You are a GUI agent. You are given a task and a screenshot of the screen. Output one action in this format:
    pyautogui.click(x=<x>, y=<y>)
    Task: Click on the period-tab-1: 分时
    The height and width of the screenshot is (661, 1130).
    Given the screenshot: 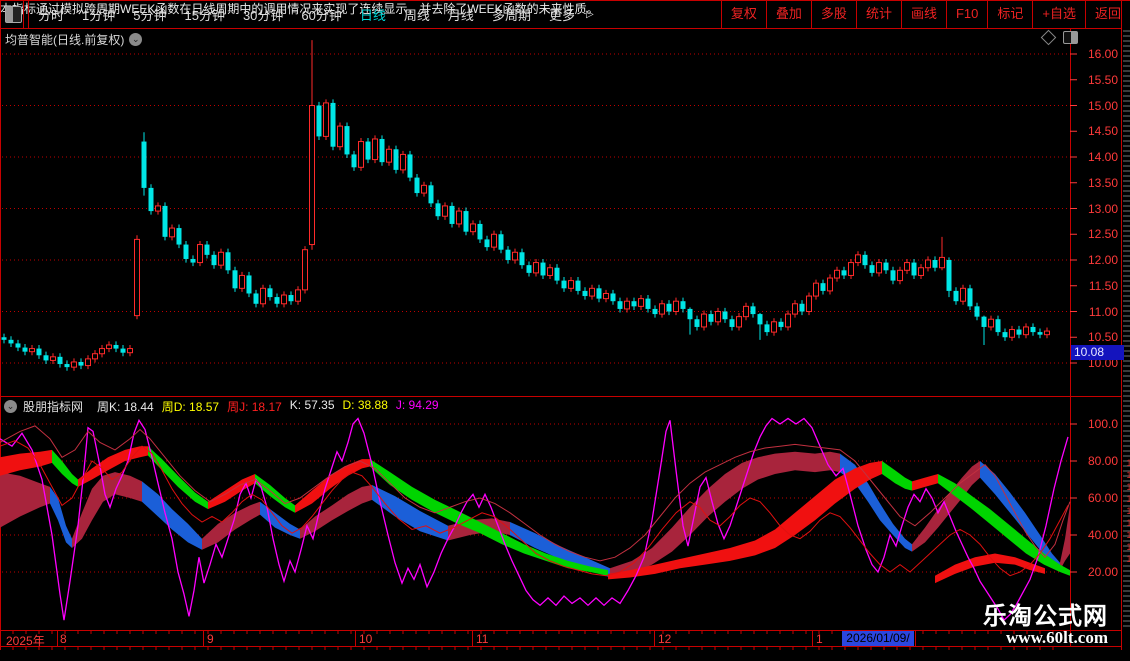 What is the action you would take?
    pyautogui.click(x=51, y=14)
    